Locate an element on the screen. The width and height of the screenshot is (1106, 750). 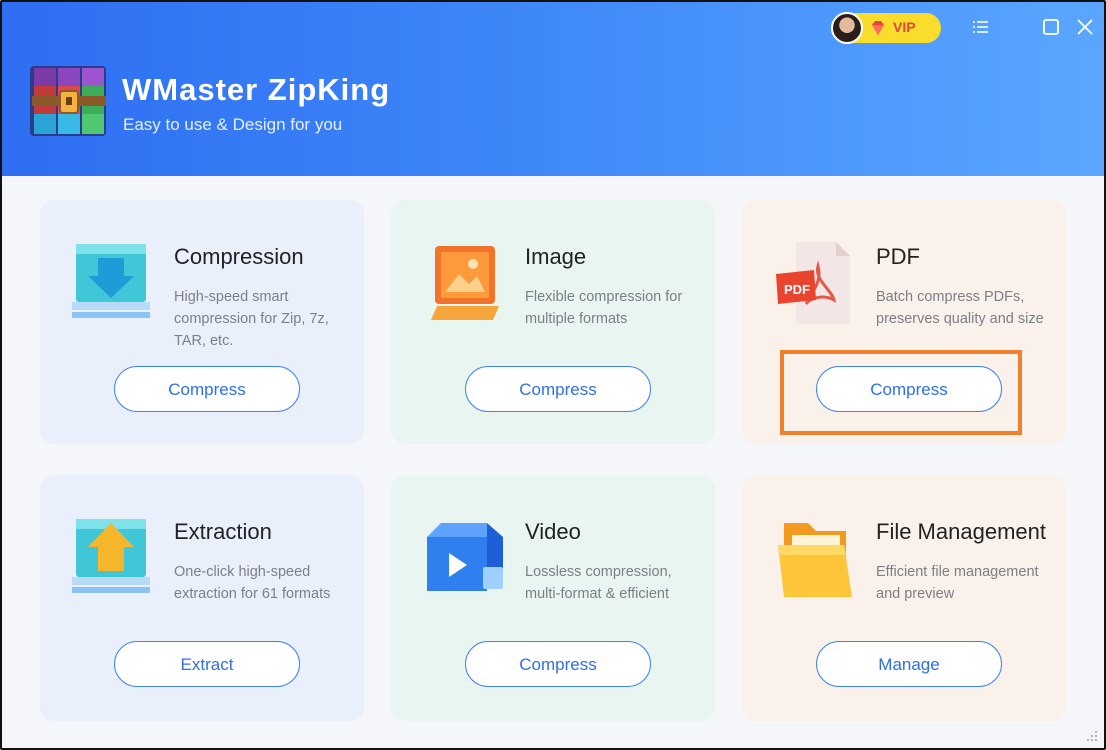
vip-label: VIP is located at coordinates (904, 27).